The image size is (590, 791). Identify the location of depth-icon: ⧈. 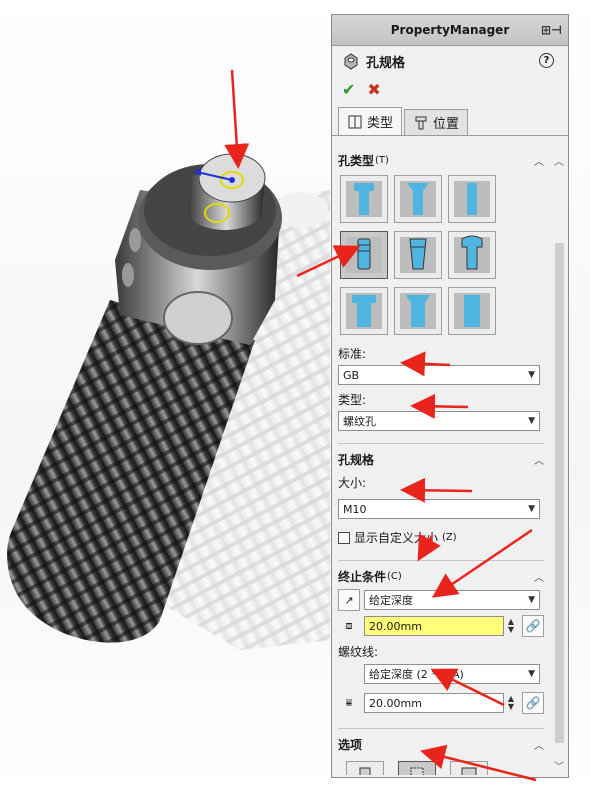
(349, 625).